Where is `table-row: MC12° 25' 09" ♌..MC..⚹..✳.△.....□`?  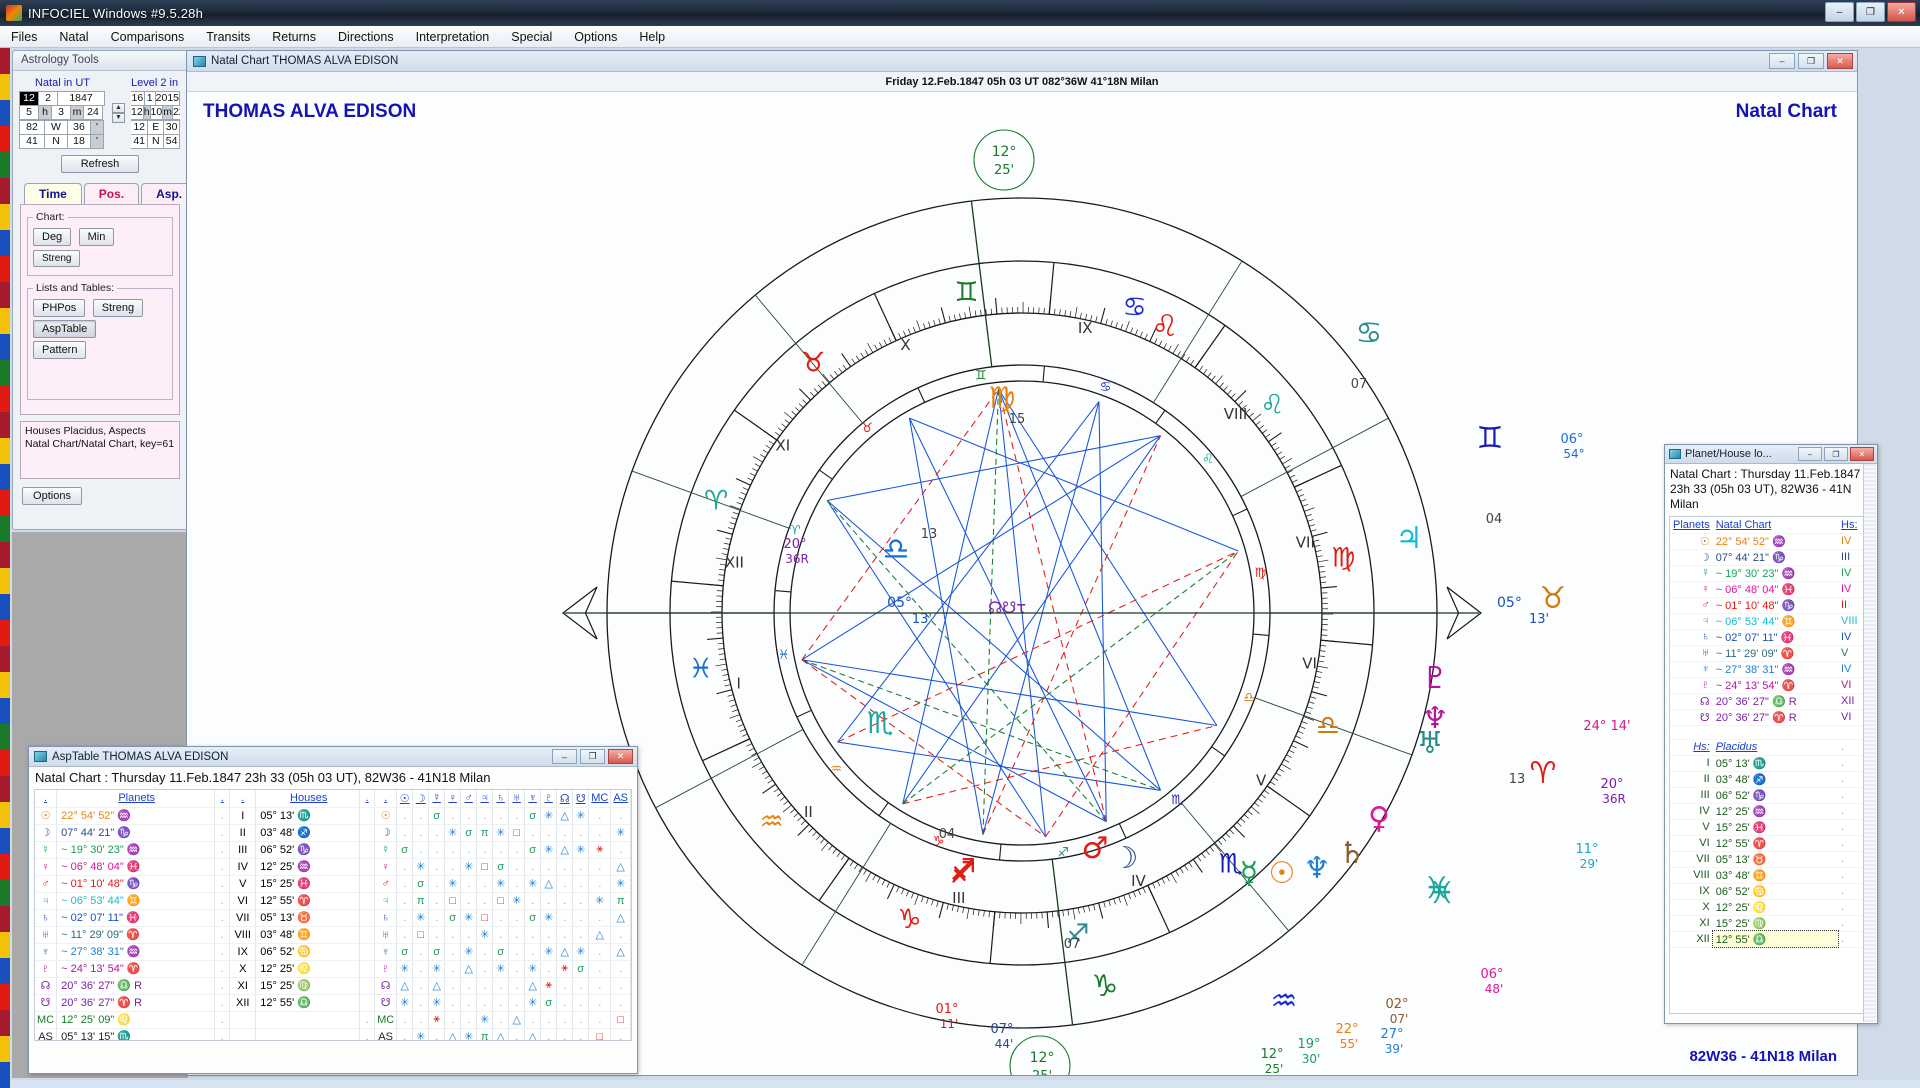 table-row: MC12° 25' 09" ♌..MC..⚹..✳.△.....□ is located at coordinates (333, 1019).